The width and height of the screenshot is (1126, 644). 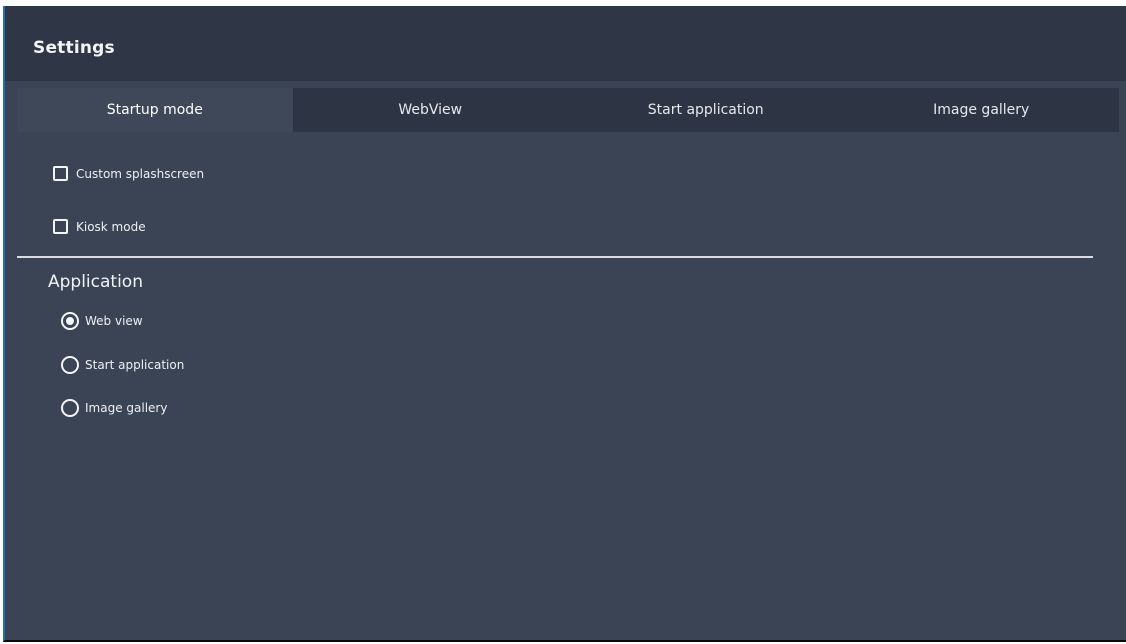 I want to click on kiosk-mode-checkbox, so click(x=60, y=226).